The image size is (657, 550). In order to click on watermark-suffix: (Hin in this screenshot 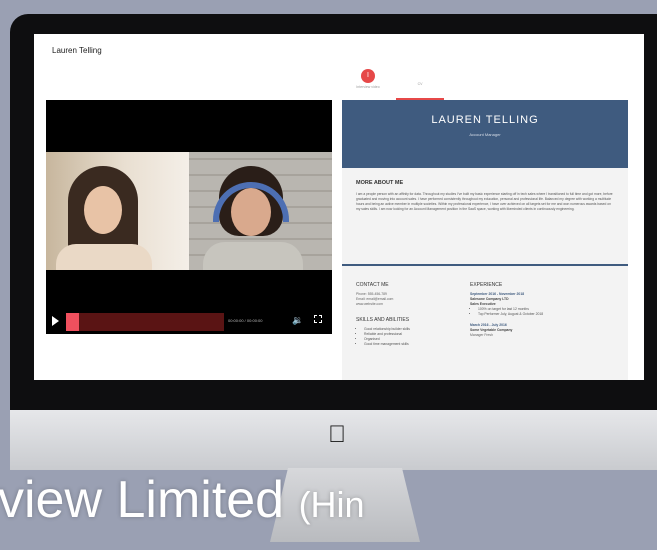, I will do `click(331, 504)`.